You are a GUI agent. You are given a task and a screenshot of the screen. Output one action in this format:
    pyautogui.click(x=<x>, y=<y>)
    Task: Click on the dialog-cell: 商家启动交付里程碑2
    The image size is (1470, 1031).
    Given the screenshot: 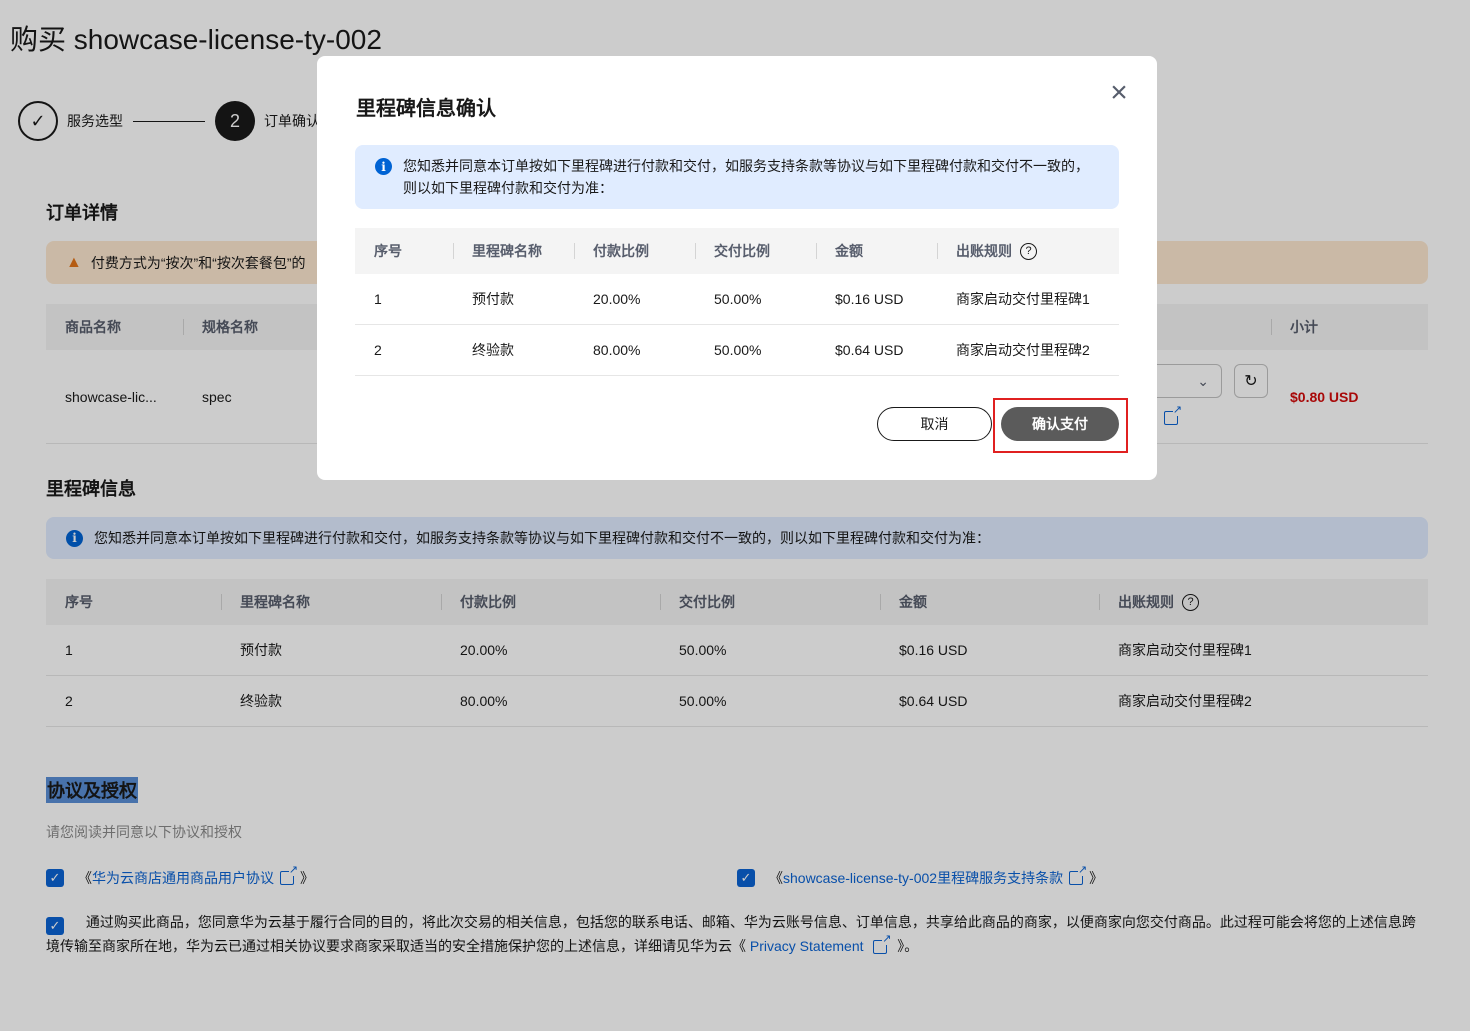 What is the action you would take?
    pyautogui.click(x=1023, y=350)
    